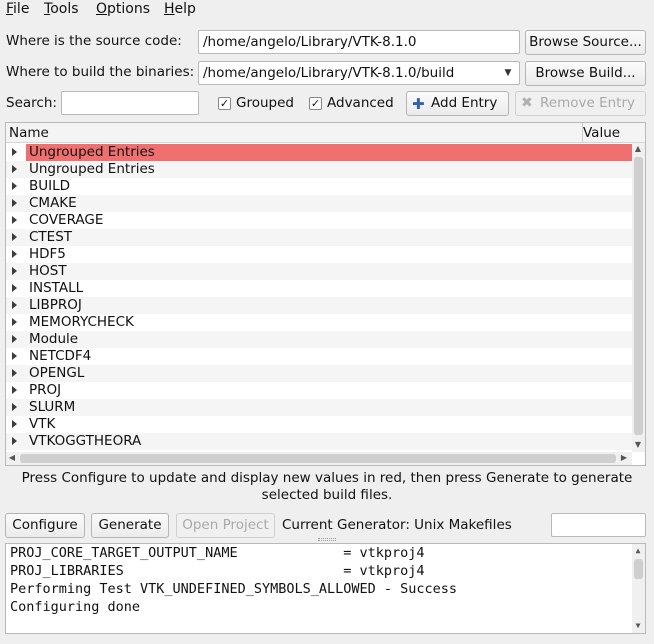 The width and height of the screenshot is (654, 644). Describe the element at coordinates (587, 103) in the screenshot. I see `remove-entry-label: Remove Entry` at that location.